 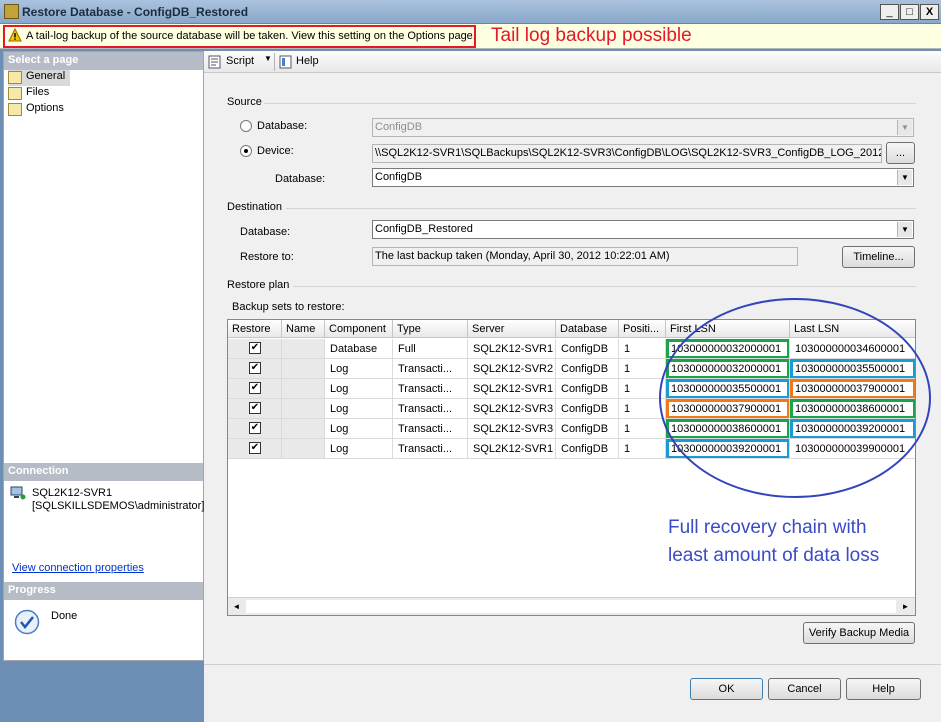 What do you see at coordinates (424, 229) in the screenshot?
I see `destination-database-value: ConfigDB_Restored` at bounding box center [424, 229].